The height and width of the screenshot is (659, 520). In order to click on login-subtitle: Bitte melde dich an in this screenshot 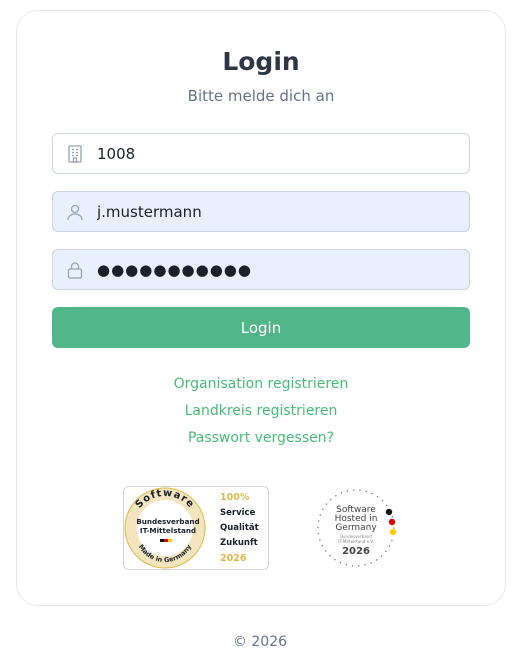, I will do `click(261, 96)`.